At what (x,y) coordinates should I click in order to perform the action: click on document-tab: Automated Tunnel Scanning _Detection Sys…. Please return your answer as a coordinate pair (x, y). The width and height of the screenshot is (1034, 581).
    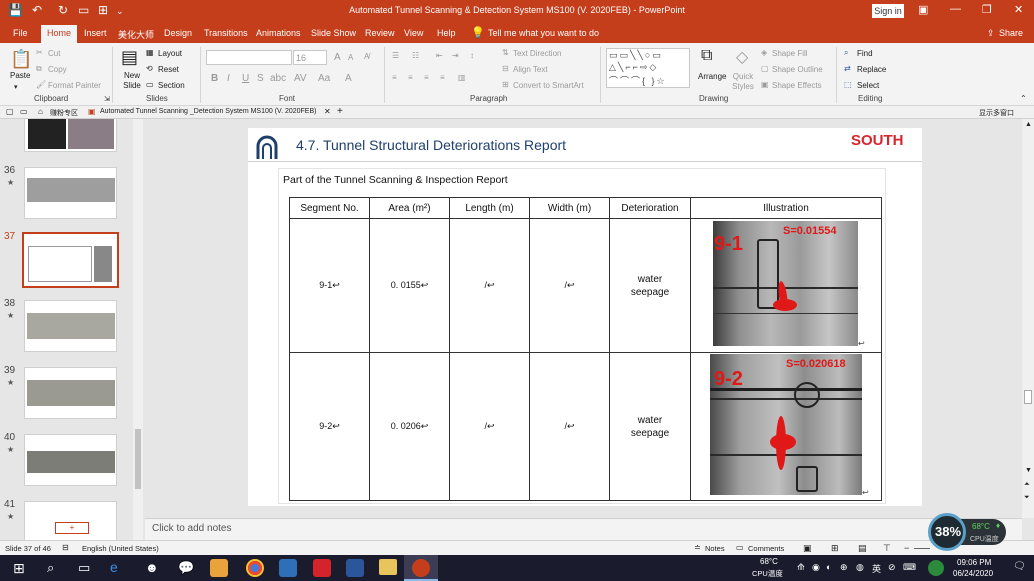
    Looking at the image, I should click on (208, 111).